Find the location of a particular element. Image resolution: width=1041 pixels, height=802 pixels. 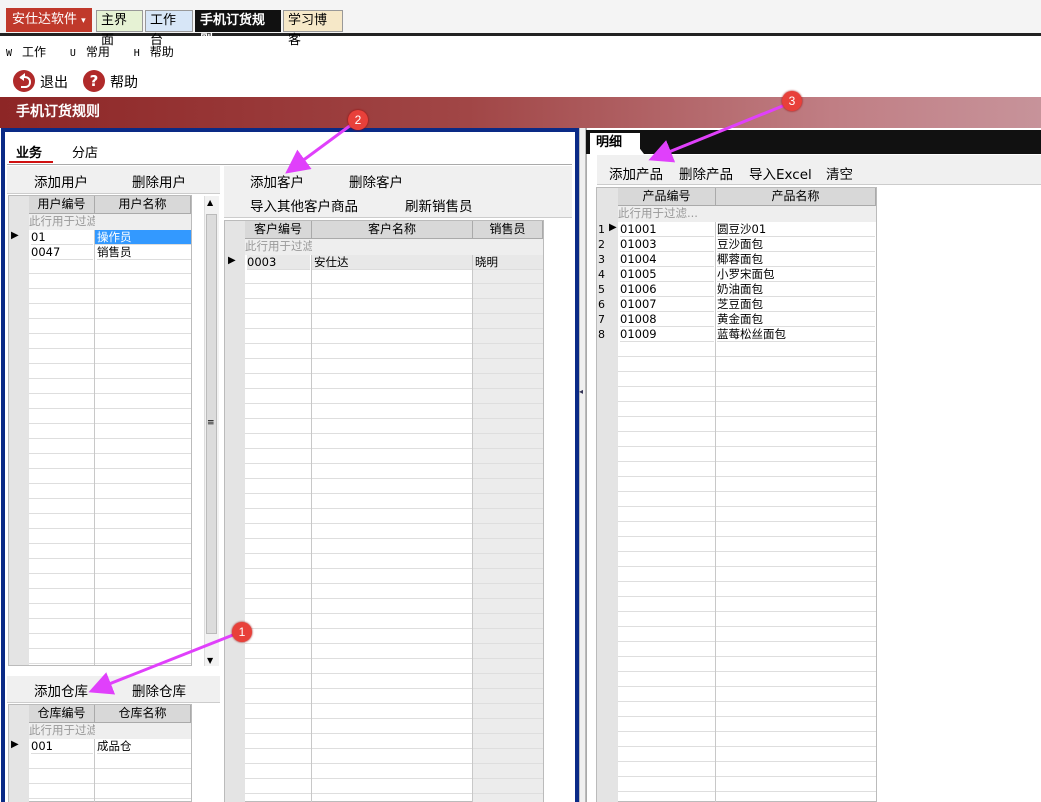

annotation-badge-2: 2 is located at coordinates (358, 120).